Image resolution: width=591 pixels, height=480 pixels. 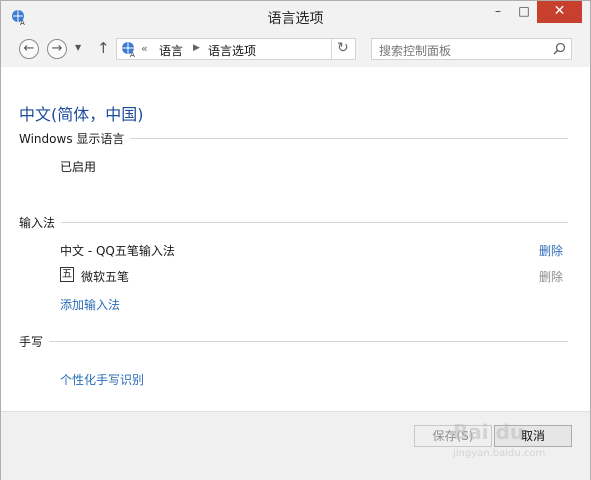 What do you see at coordinates (498, 12) in the screenshot?
I see `minimize-button: –` at bounding box center [498, 12].